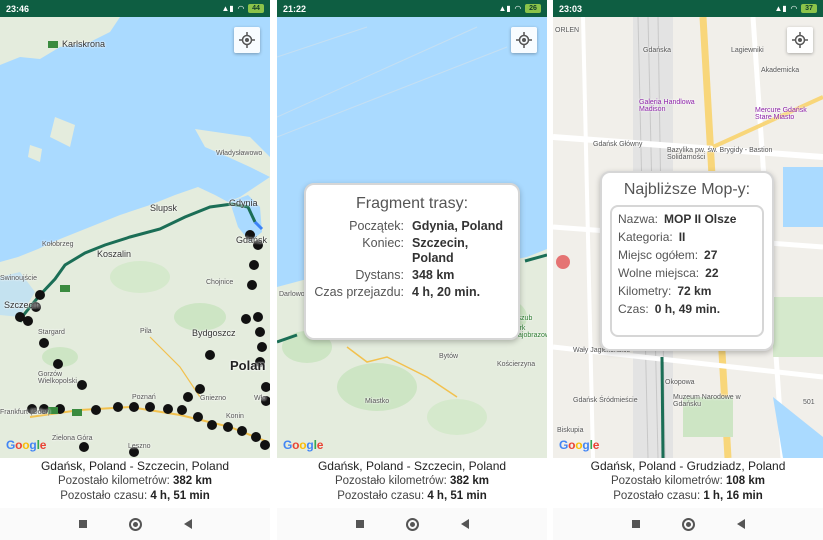  Describe the element at coordinates (426, 226) in the screenshot. I see `popup-row-start: Początek: Gdynia, Poland` at that location.